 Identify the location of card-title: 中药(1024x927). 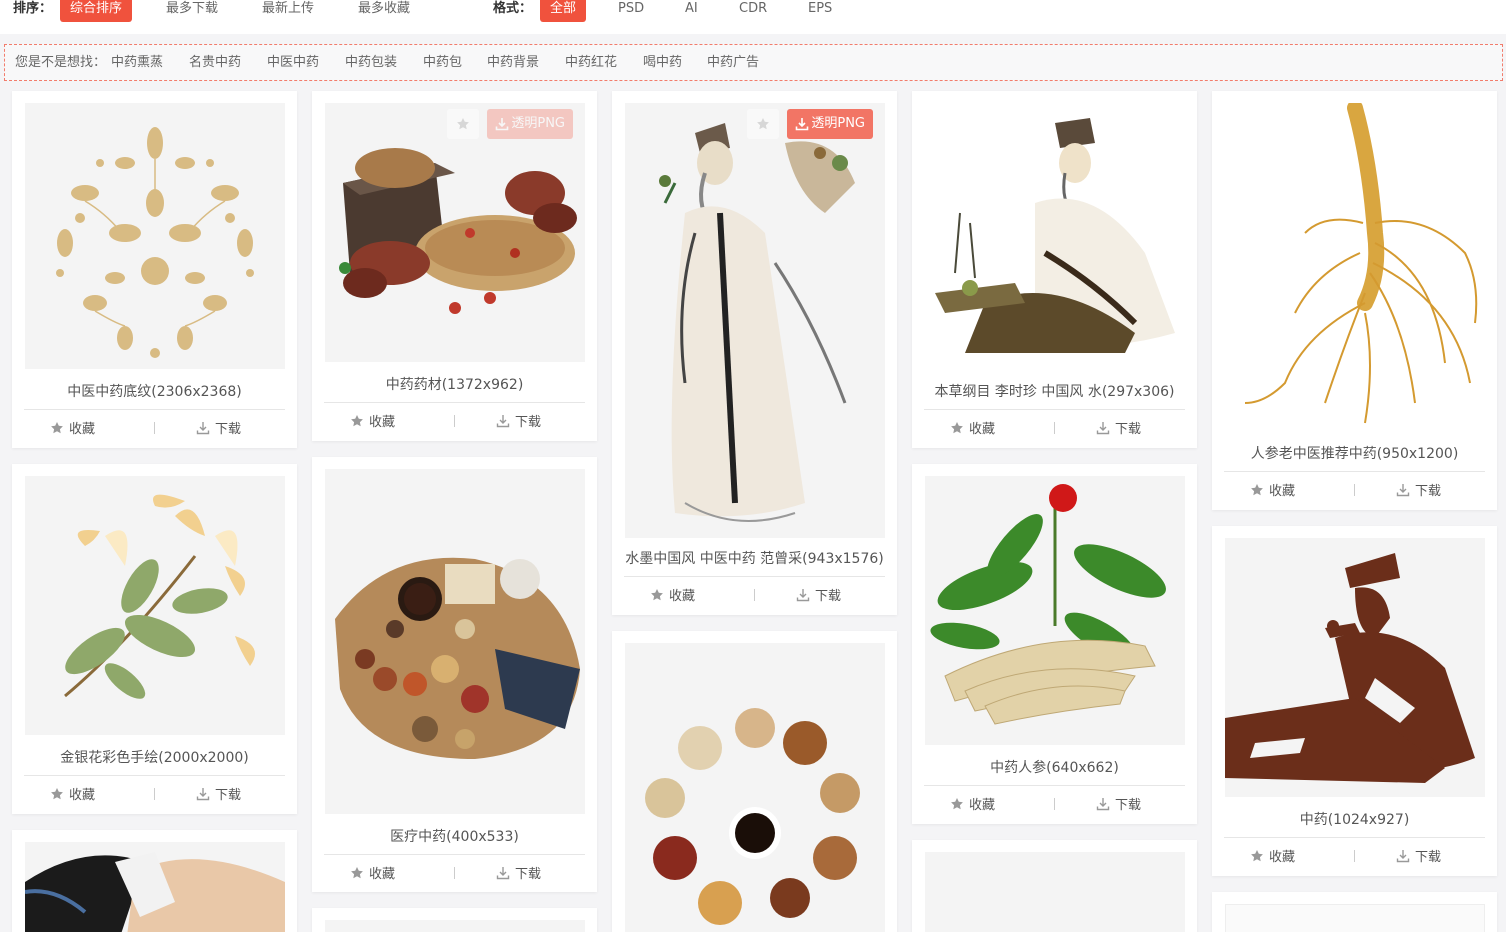
(1354, 819).